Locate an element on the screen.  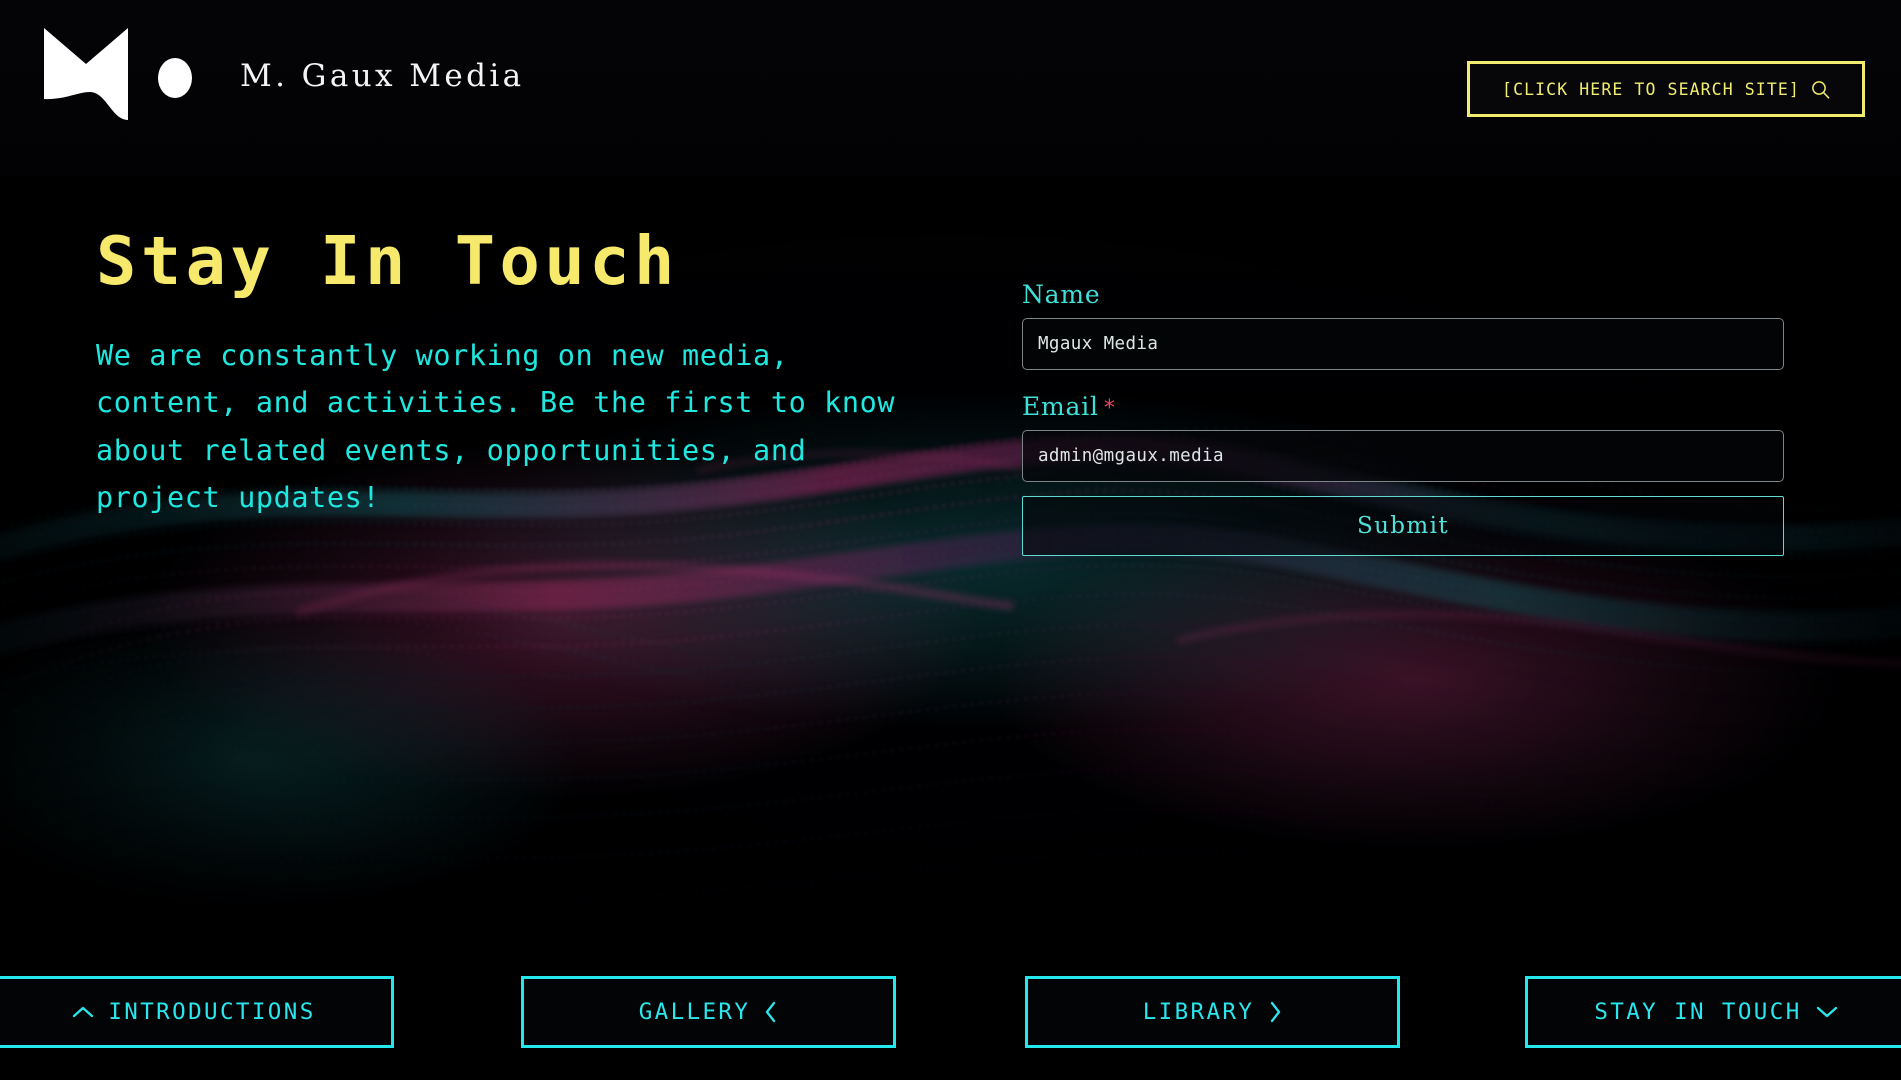
name-input is located at coordinates (1403, 344).